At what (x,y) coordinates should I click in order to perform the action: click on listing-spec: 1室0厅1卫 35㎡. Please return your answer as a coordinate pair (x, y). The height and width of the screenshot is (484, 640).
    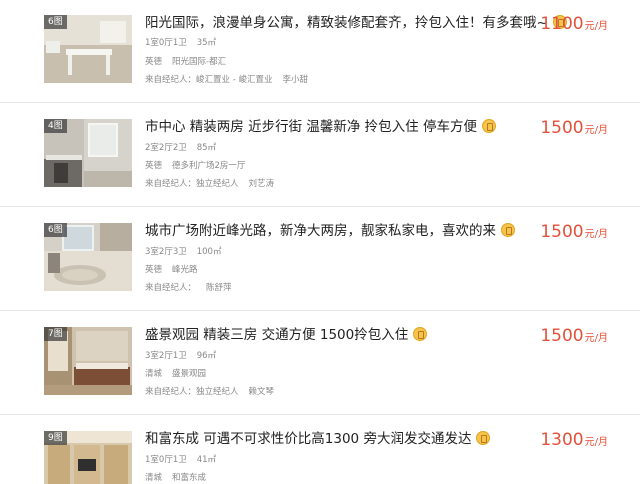
    Looking at the image, I should click on (180, 43).